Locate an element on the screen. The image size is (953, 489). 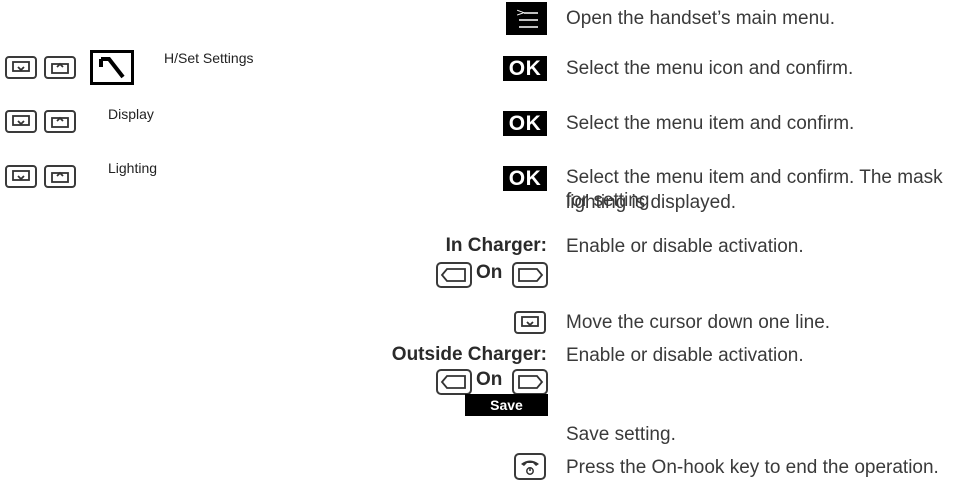
on-hook-key is located at coordinates (530, 466).